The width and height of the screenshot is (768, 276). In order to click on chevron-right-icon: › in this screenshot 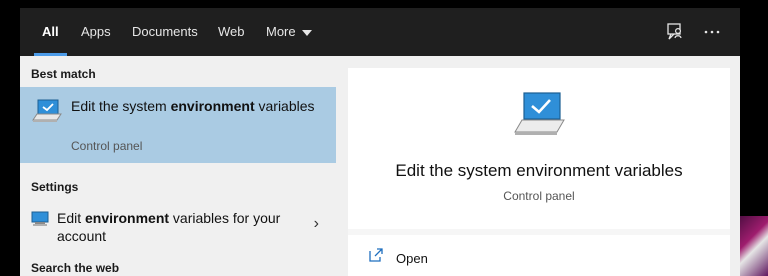, I will do `click(316, 224)`.